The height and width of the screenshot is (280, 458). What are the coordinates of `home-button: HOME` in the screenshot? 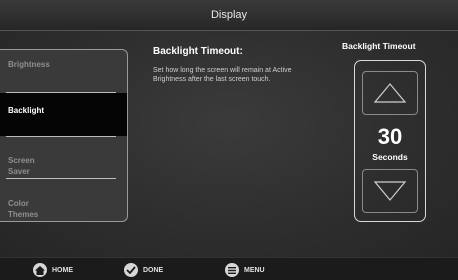 It's located at (53, 270).